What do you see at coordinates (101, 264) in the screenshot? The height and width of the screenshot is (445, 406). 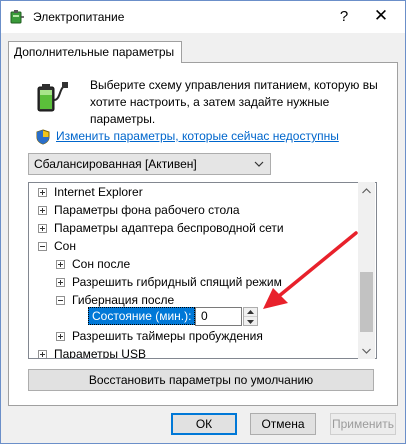 I see `tree-item-label: Сон после` at bounding box center [101, 264].